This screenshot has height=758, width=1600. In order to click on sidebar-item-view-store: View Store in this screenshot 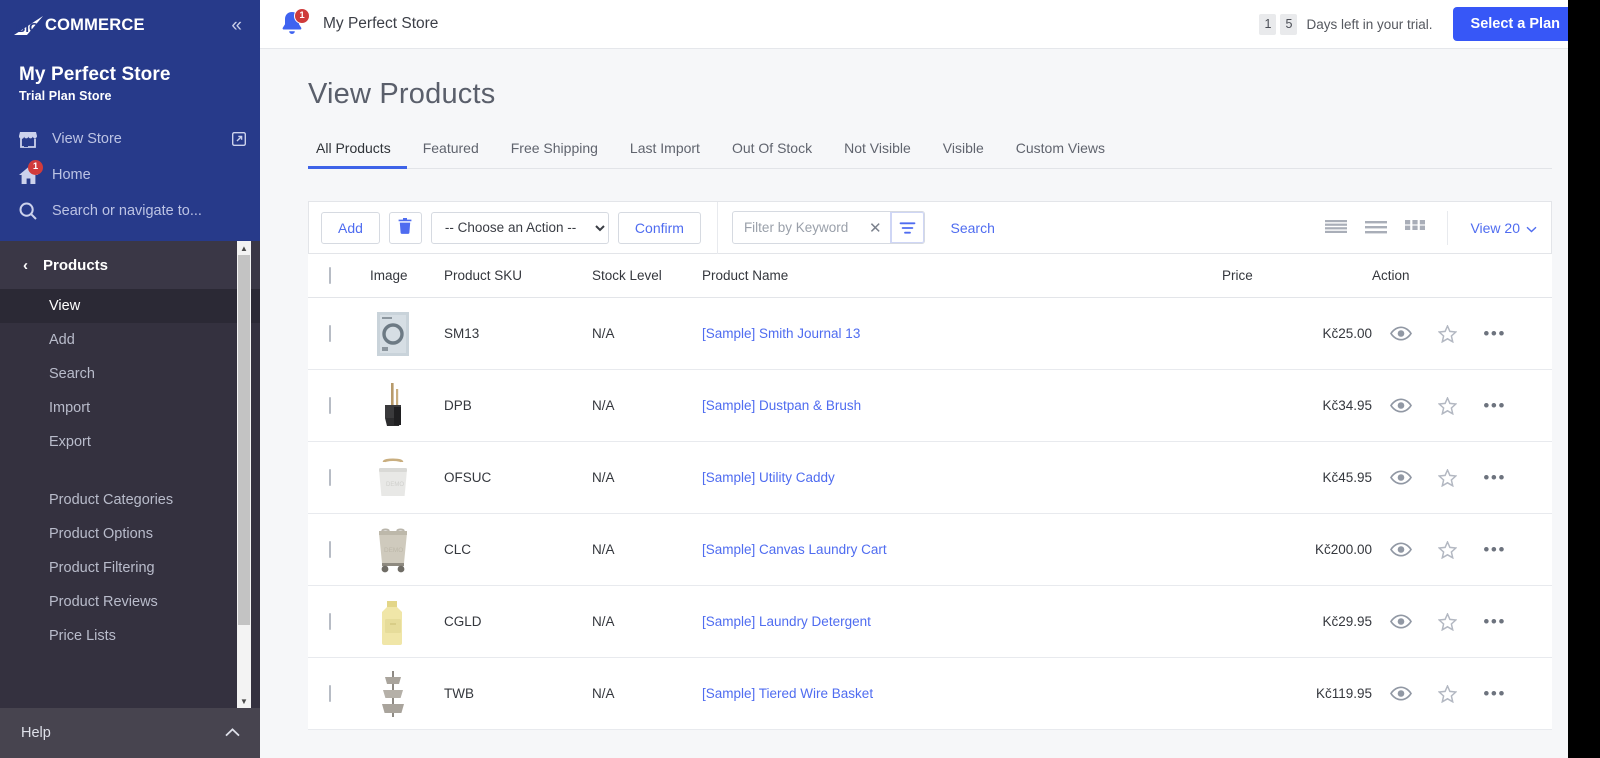, I will do `click(130, 139)`.